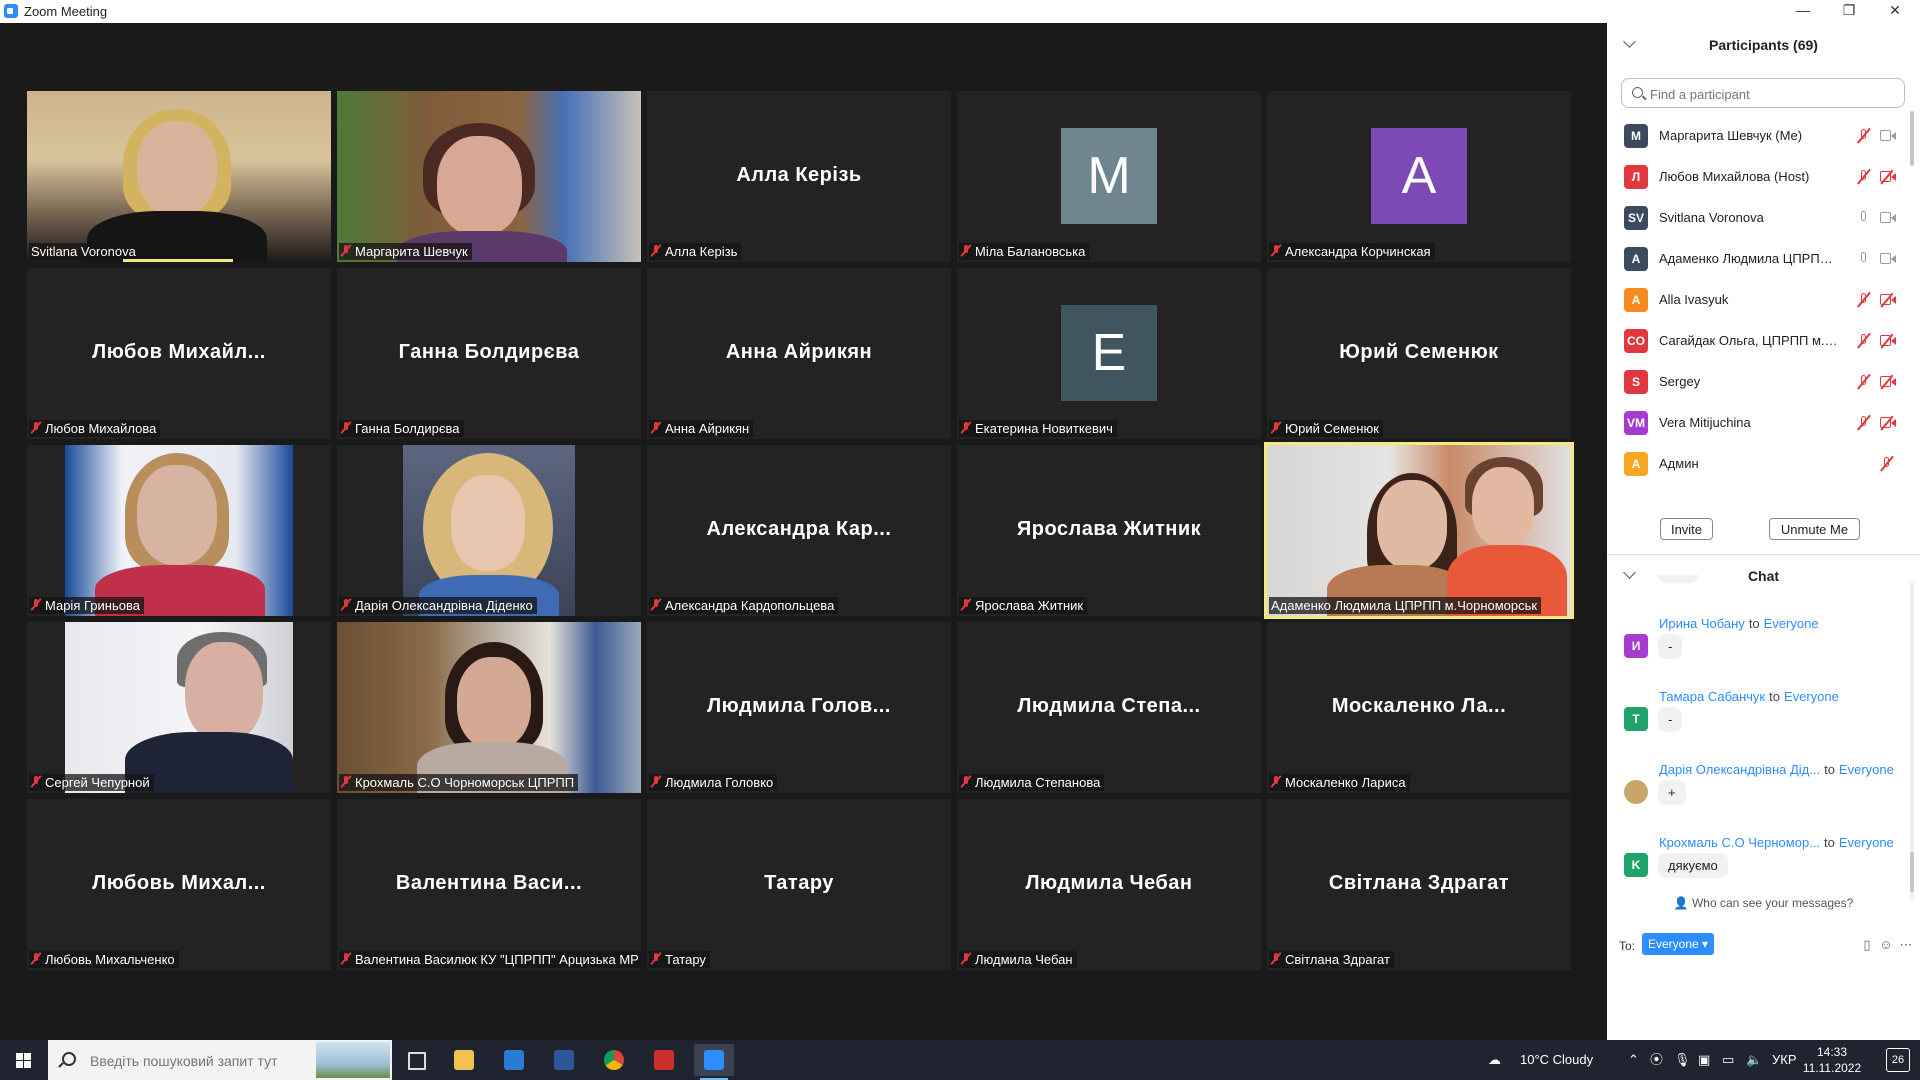  Describe the element at coordinates (1912, 296) in the screenshot. I see `participant-scrollbar` at that location.